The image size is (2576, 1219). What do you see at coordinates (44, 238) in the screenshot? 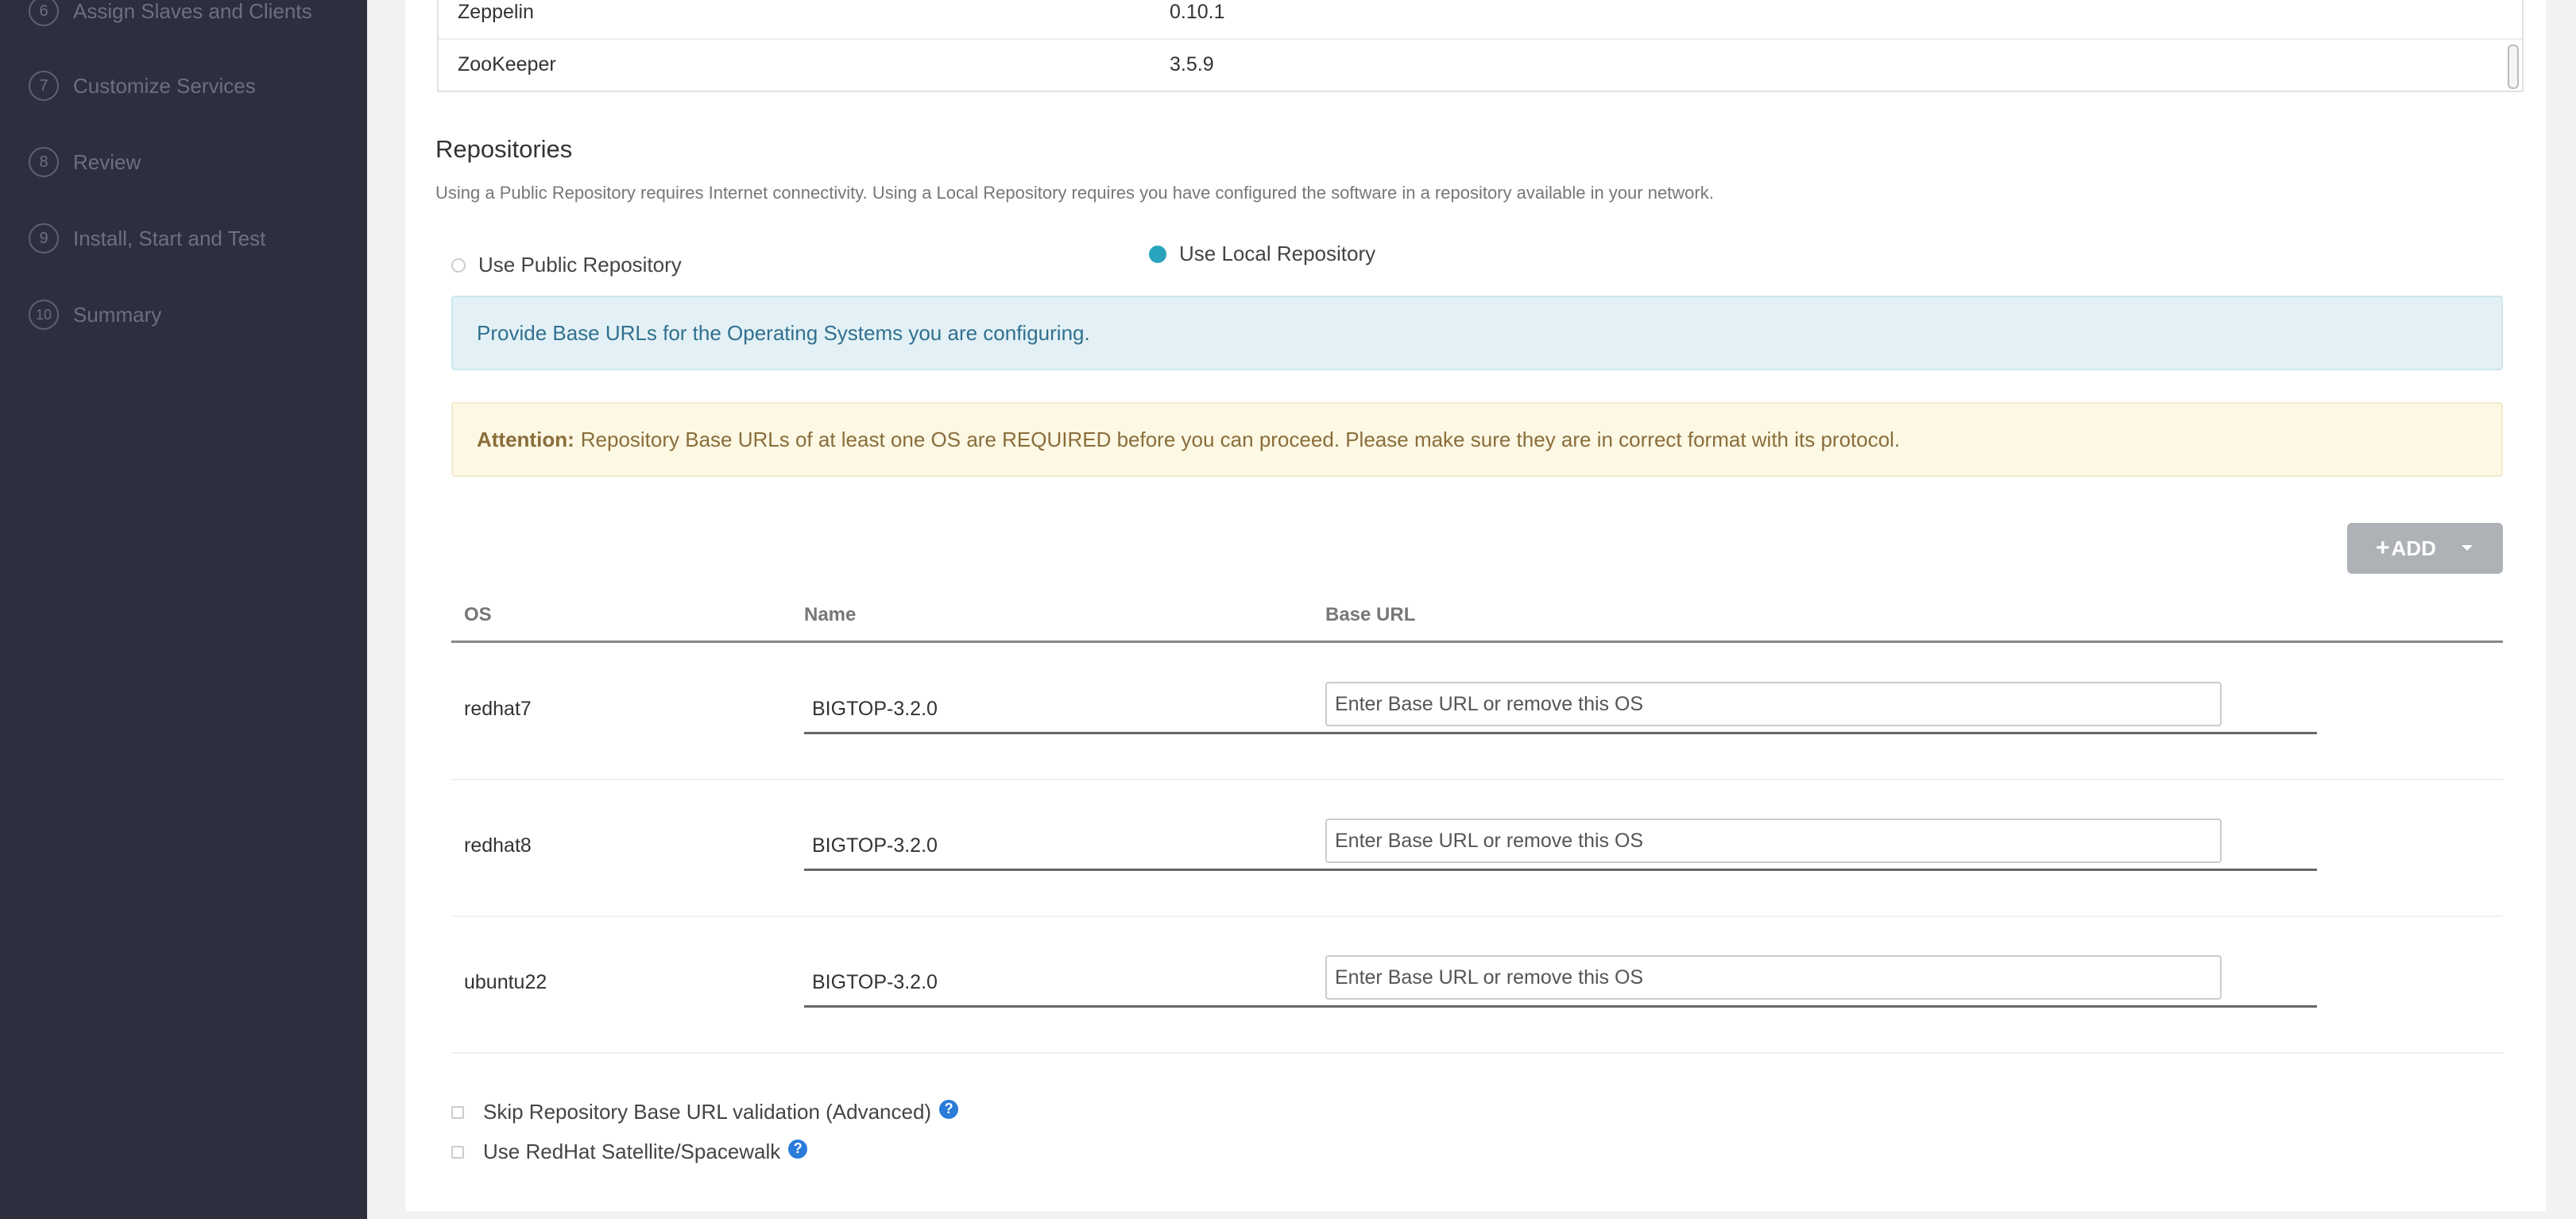
I see `step-number-badge: 9` at bounding box center [44, 238].